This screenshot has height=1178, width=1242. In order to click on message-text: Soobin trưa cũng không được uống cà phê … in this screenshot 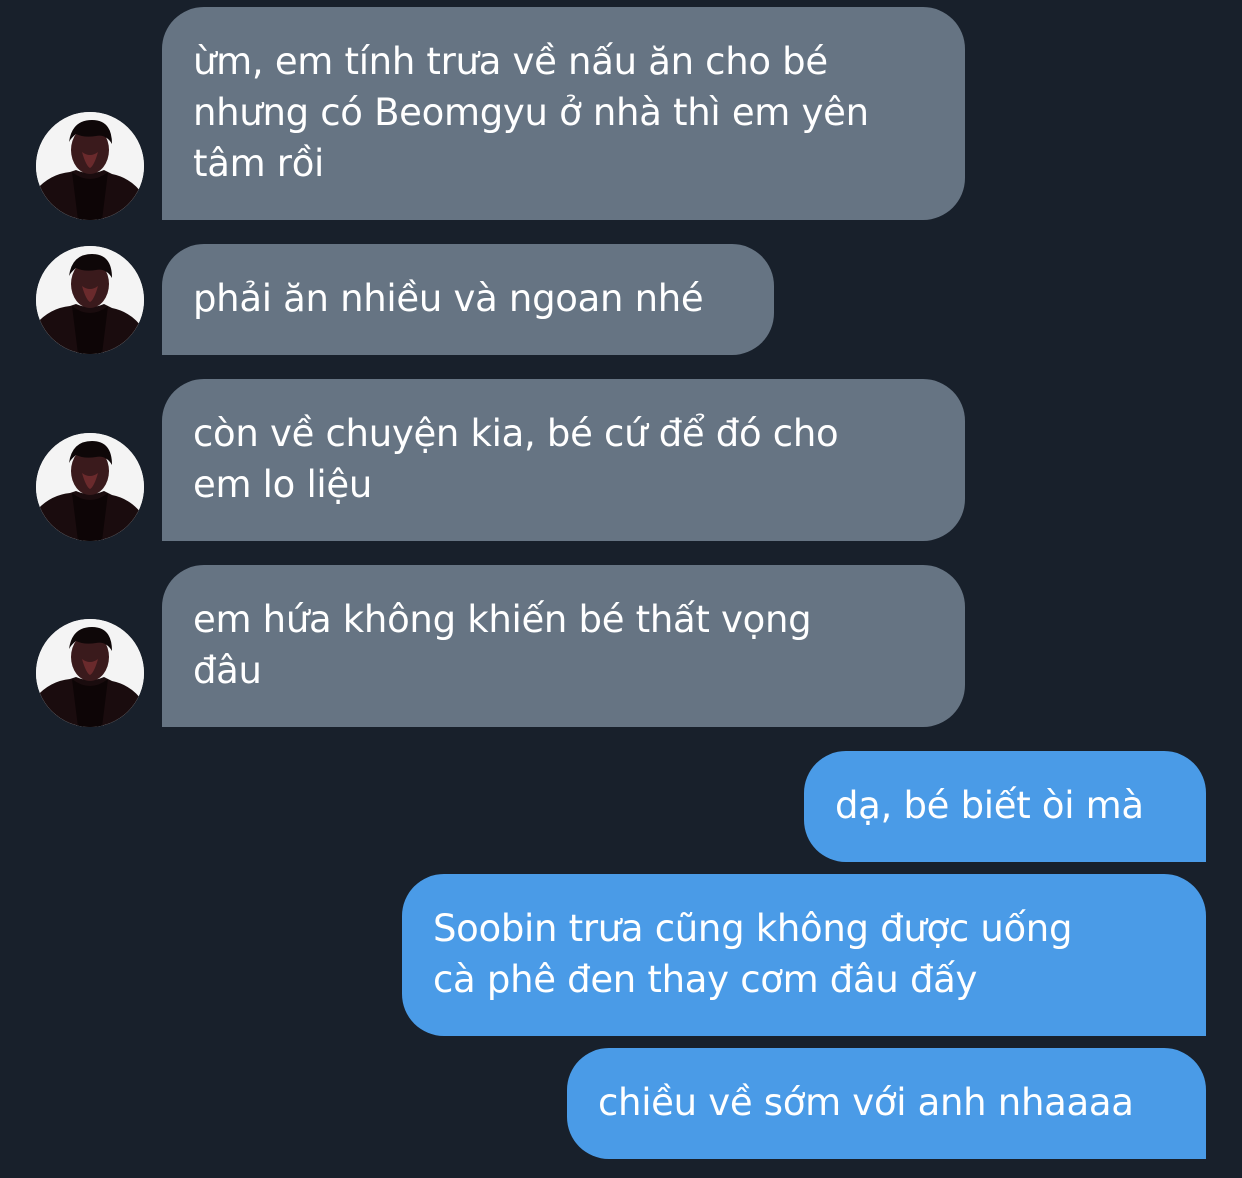, I will do `click(753, 954)`.